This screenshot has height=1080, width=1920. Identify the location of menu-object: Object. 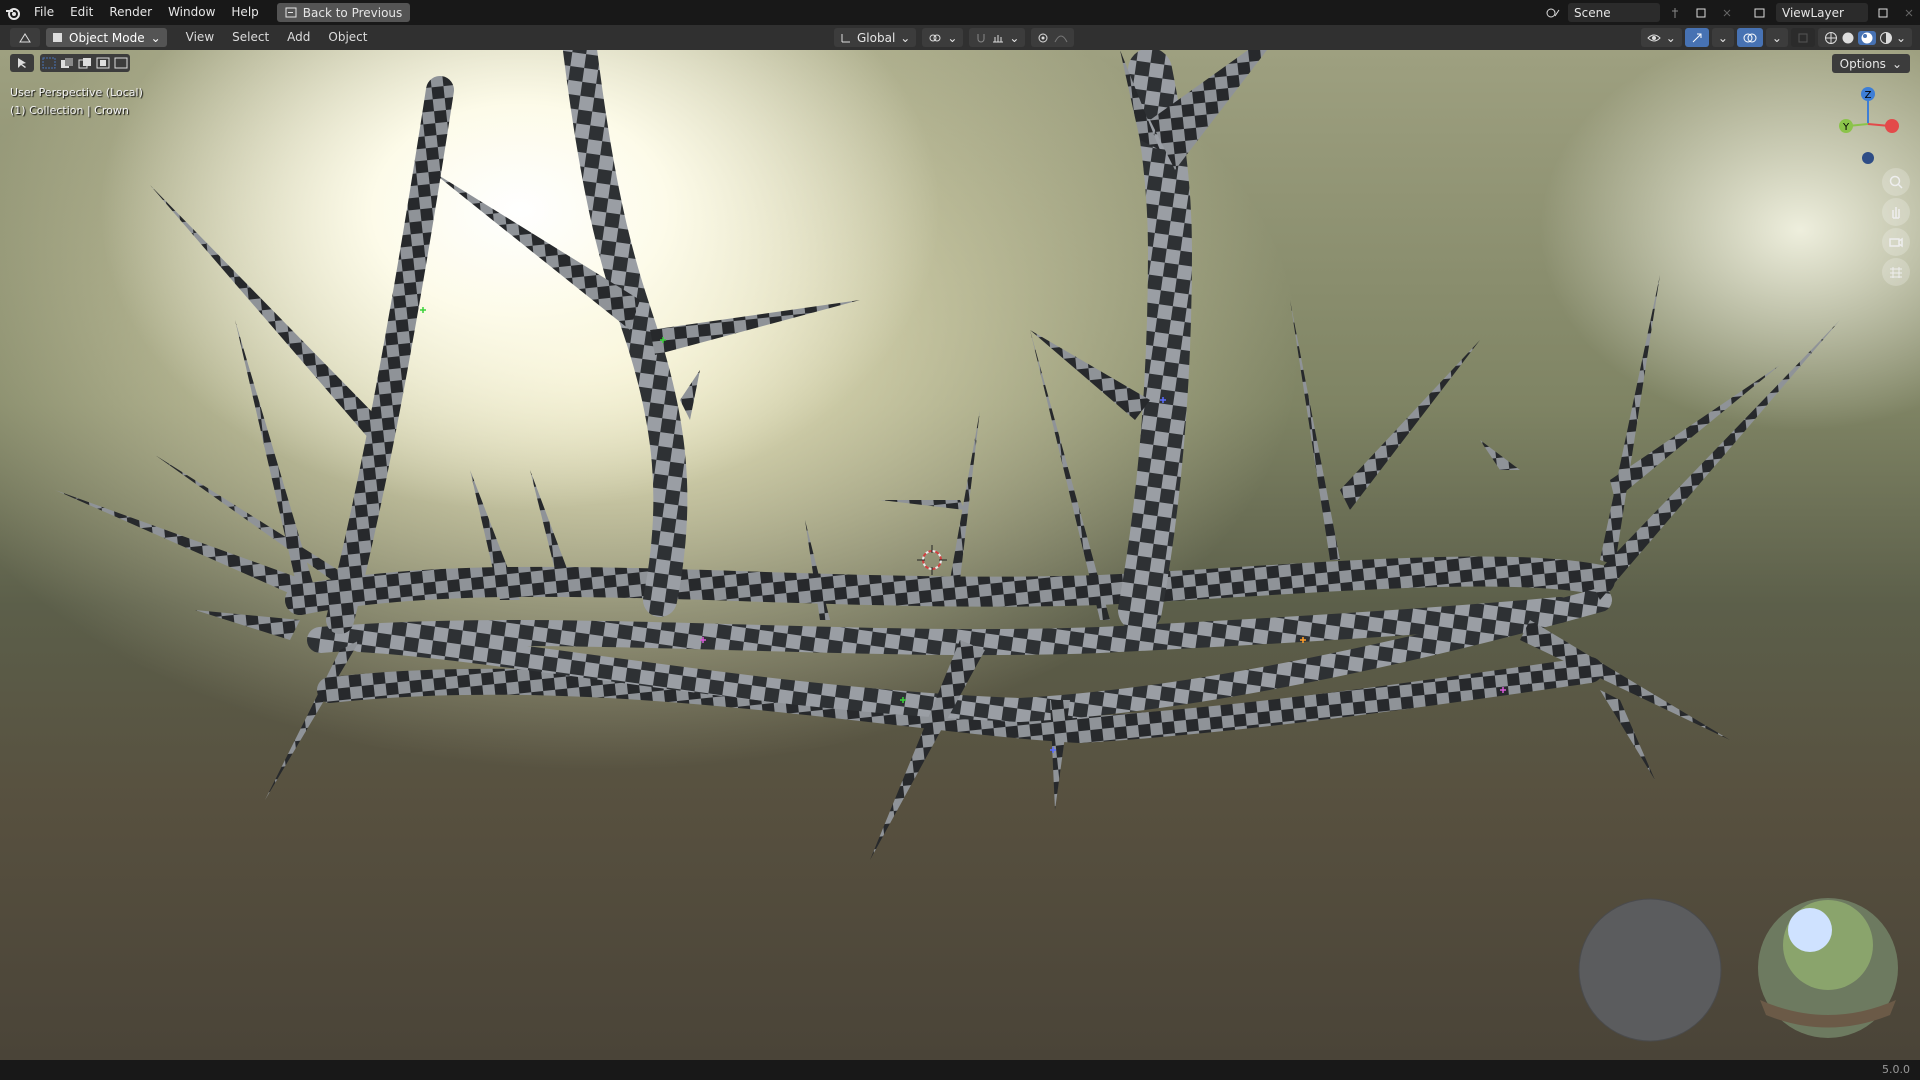
(347, 37).